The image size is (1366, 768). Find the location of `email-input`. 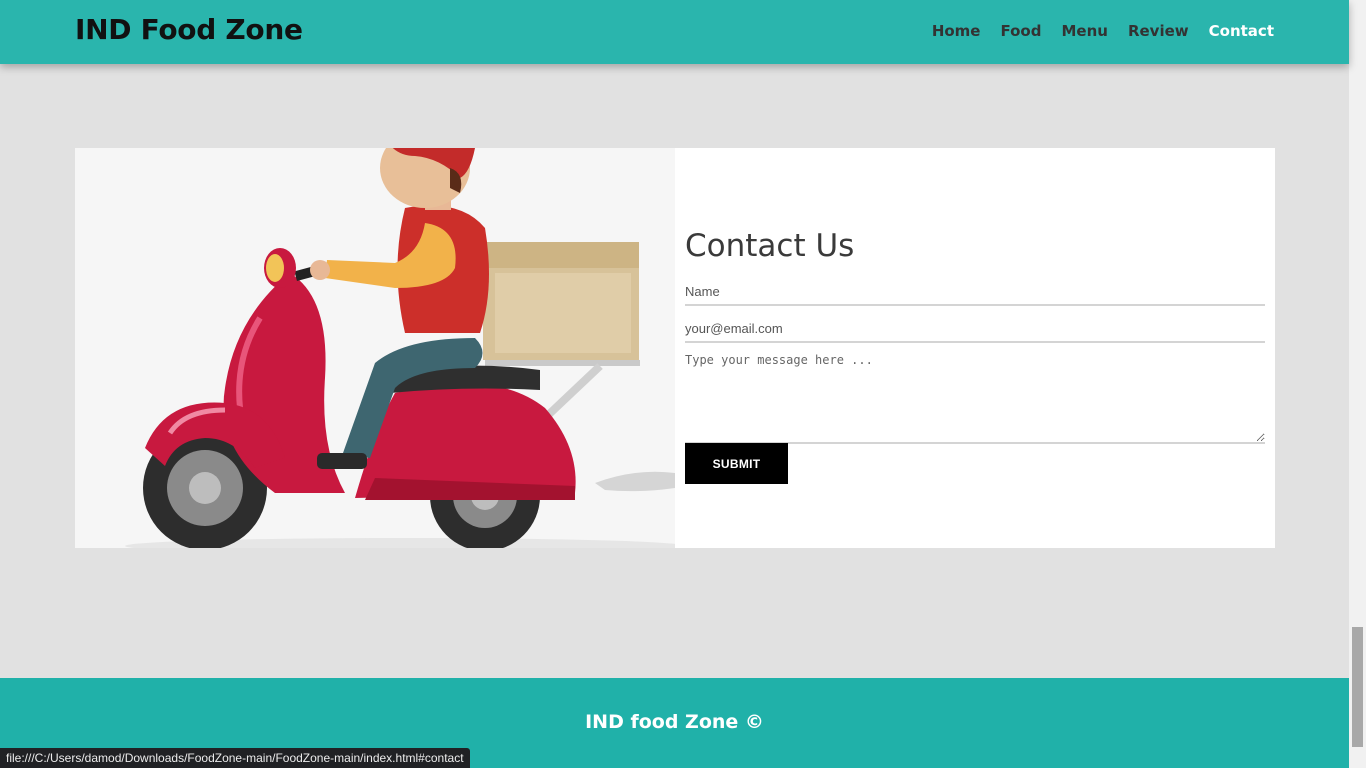

email-input is located at coordinates (975, 331).